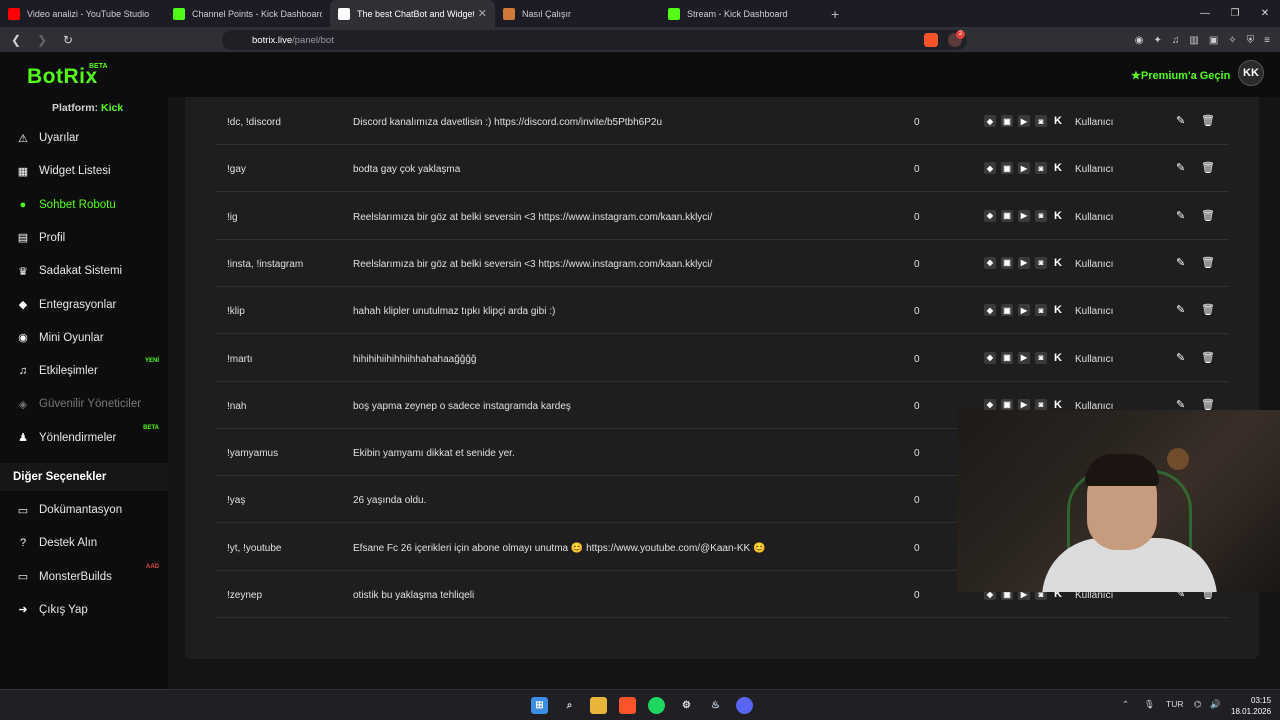 Image resolution: width=1280 pixels, height=720 pixels. I want to click on browser-tab: Video analizi - YouTube Studio, so click(82, 13).